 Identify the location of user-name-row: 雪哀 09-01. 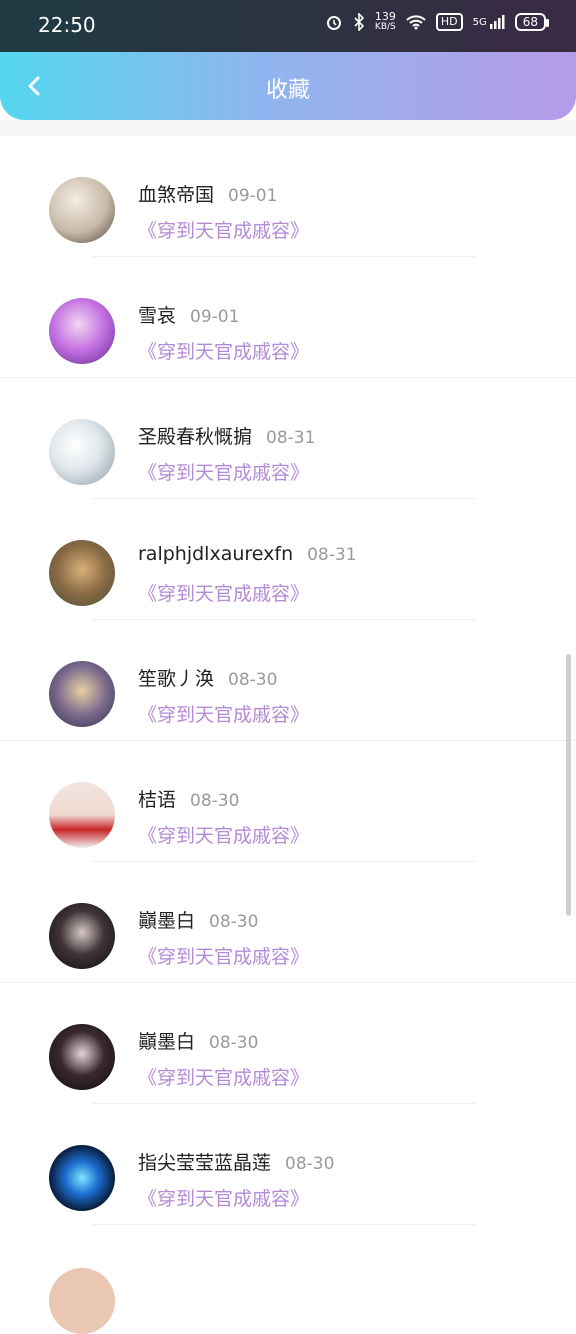
(188, 314).